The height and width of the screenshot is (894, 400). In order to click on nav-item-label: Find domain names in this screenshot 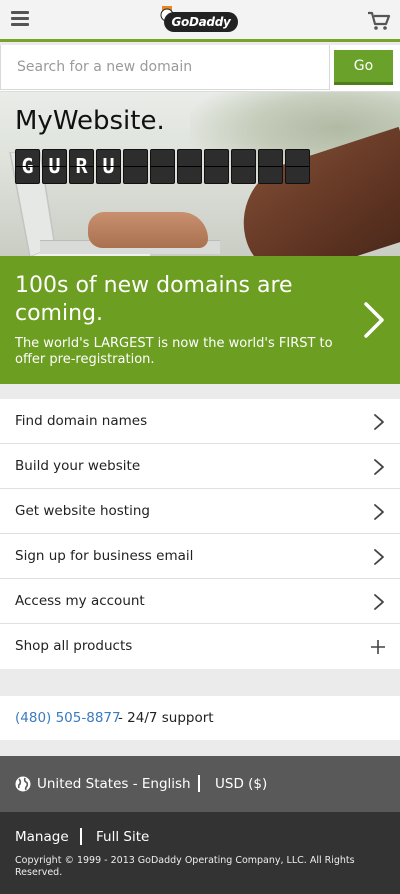, I will do `click(81, 421)`.